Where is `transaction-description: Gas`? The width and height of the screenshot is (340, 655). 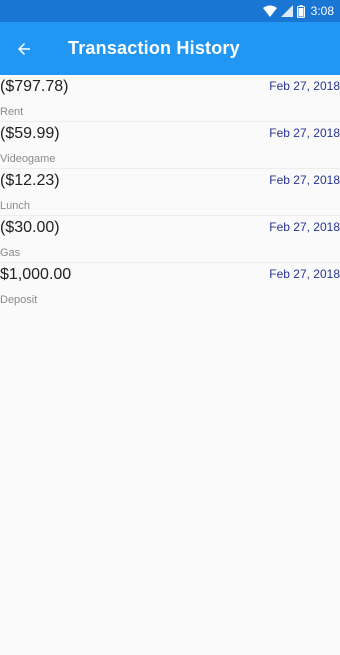 transaction-description: Gas is located at coordinates (10, 253).